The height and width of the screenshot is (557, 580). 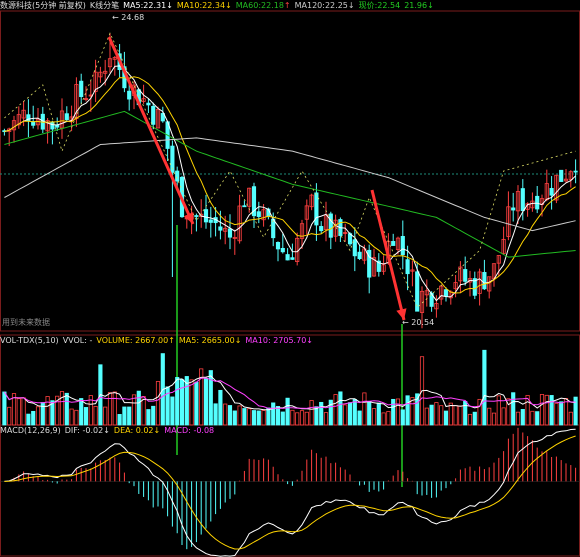 What do you see at coordinates (137, 430) in the screenshot?
I see `dea-value: DEA: 0.02↓` at bounding box center [137, 430].